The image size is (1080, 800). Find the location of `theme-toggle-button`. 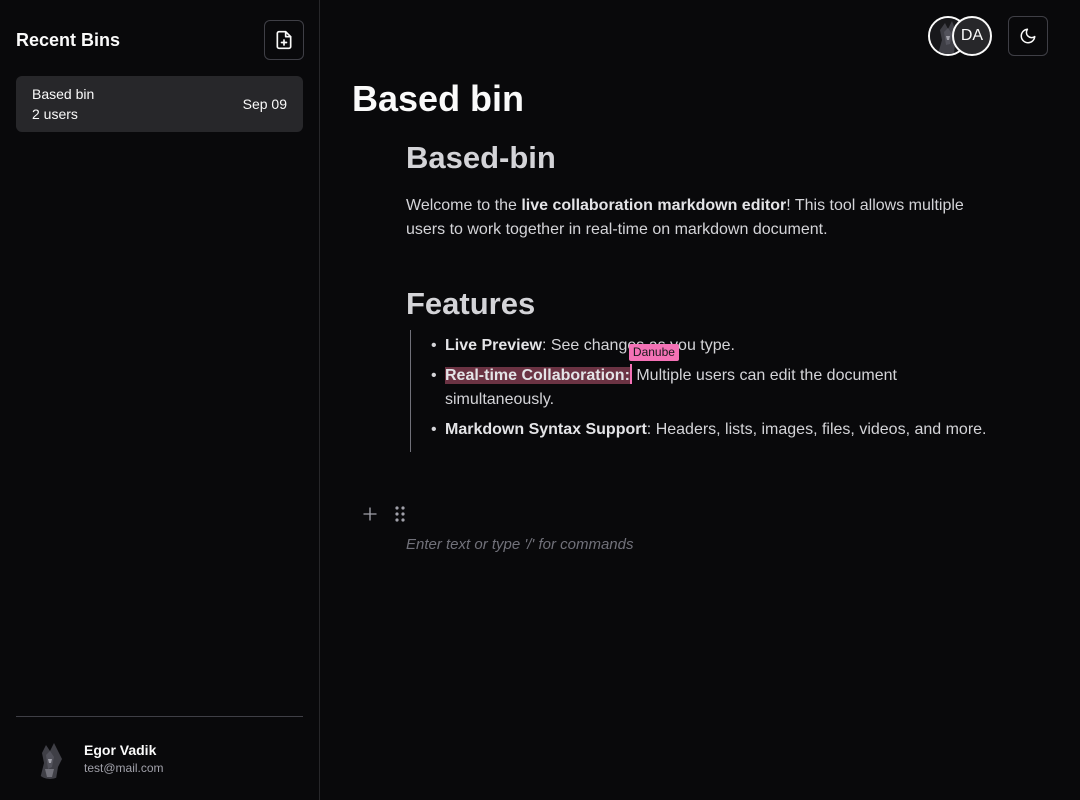

theme-toggle-button is located at coordinates (1028, 36).